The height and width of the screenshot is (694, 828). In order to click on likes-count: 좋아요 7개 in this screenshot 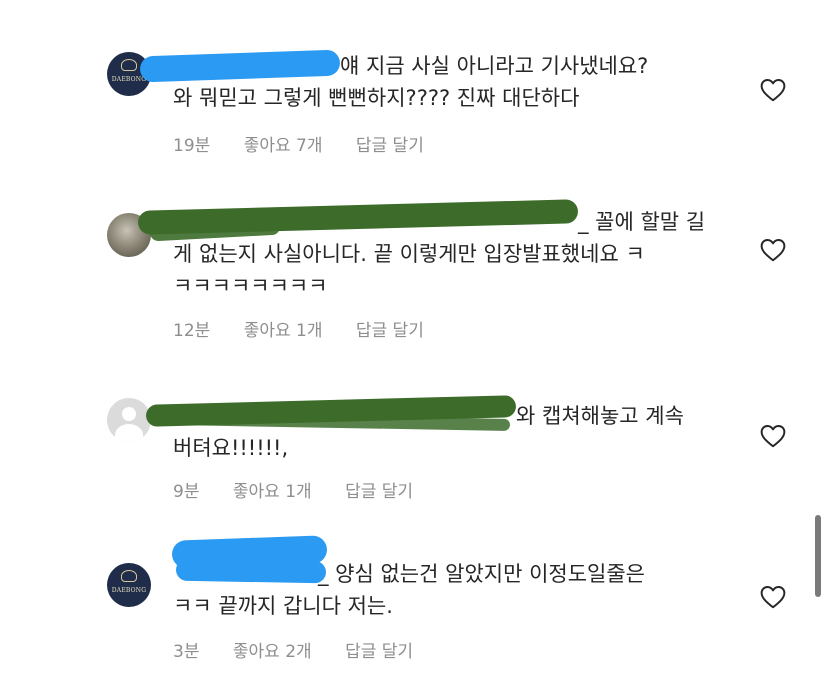, I will do `click(283, 146)`.